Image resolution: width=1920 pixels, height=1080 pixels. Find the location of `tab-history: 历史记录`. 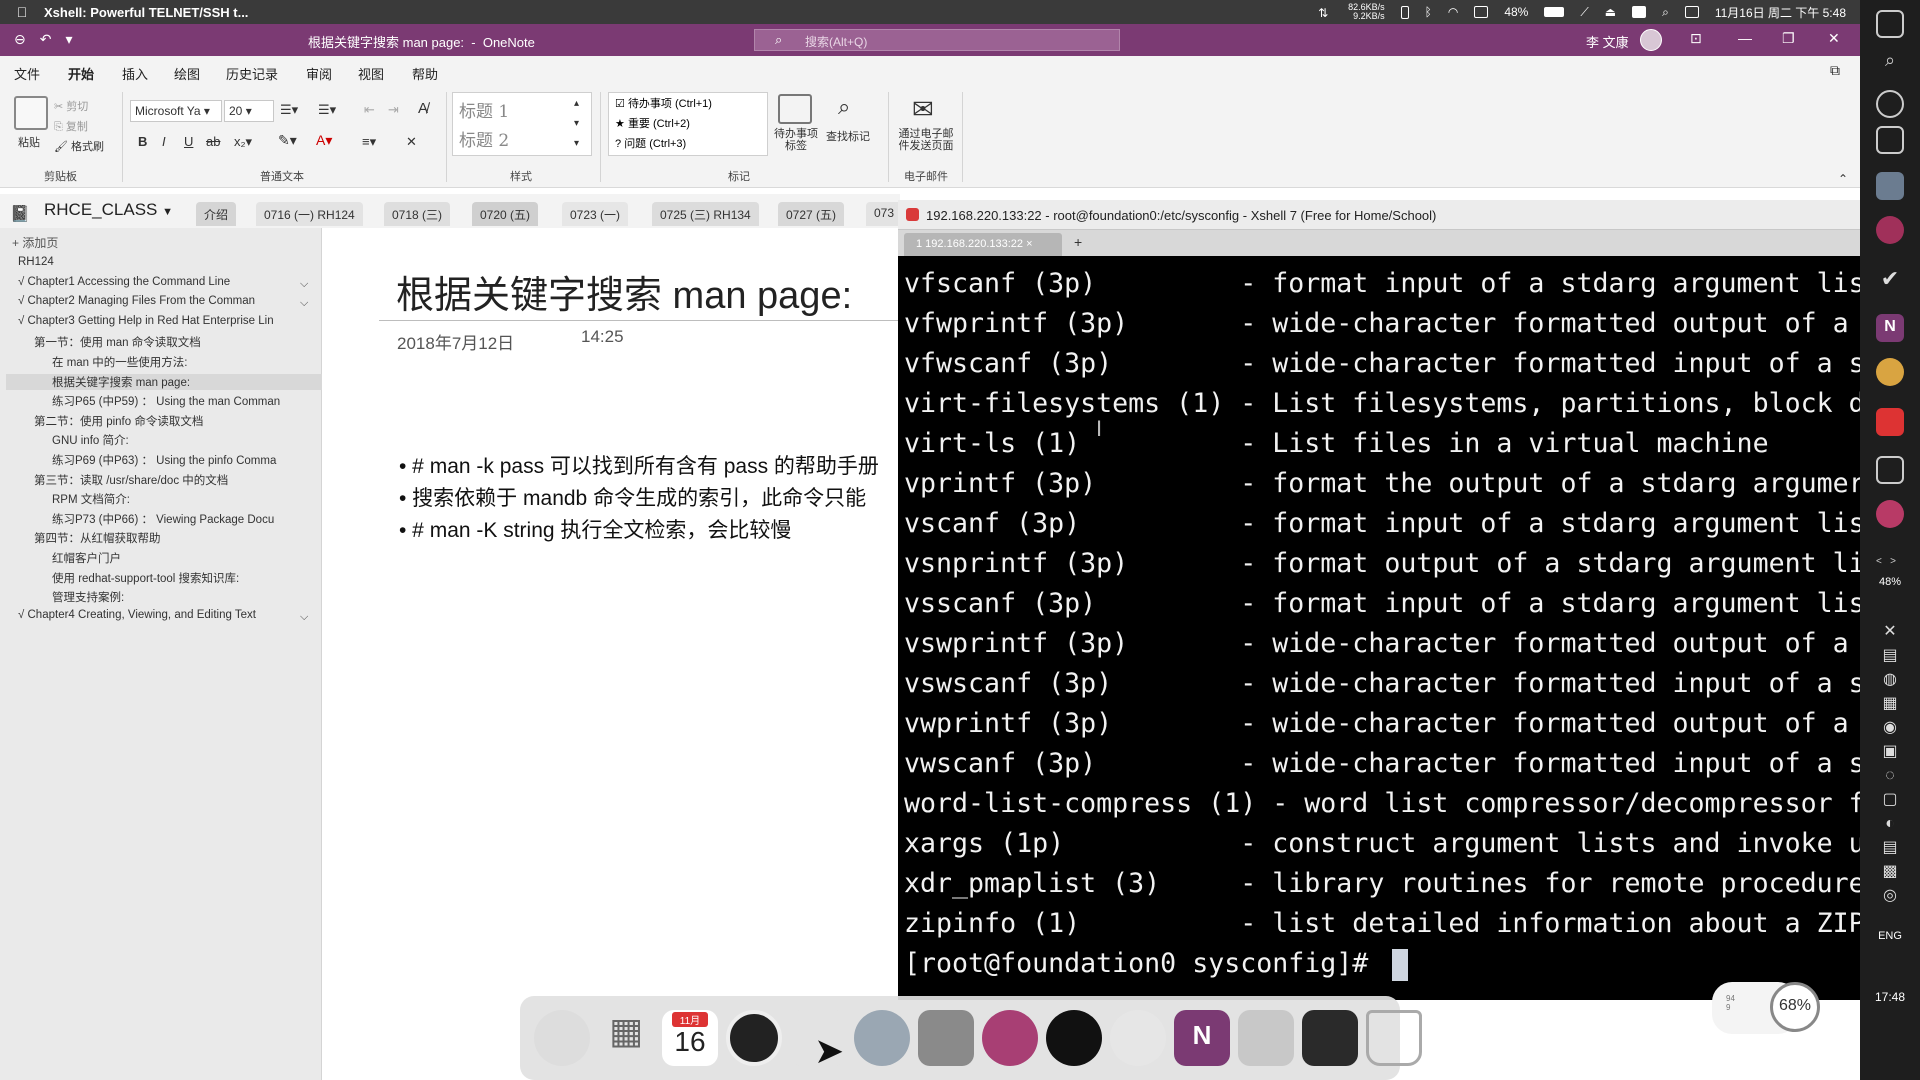

tab-history: 历史记录 is located at coordinates (252, 73).